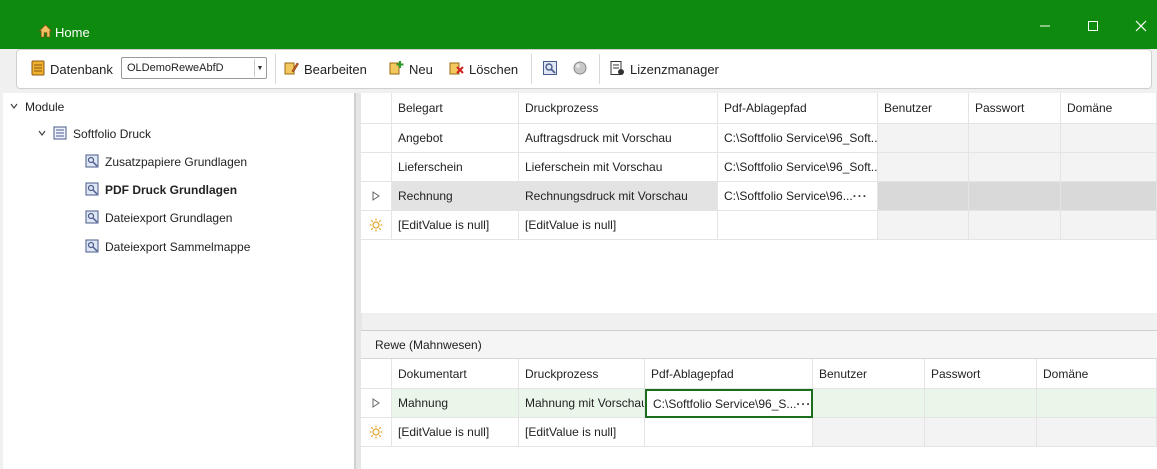 Image resolution: width=1157 pixels, height=469 pixels. Describe the element at coordinates (325, 69) in the screenshot. I see `bearbeiten-button: Bearbeiten` at that location.